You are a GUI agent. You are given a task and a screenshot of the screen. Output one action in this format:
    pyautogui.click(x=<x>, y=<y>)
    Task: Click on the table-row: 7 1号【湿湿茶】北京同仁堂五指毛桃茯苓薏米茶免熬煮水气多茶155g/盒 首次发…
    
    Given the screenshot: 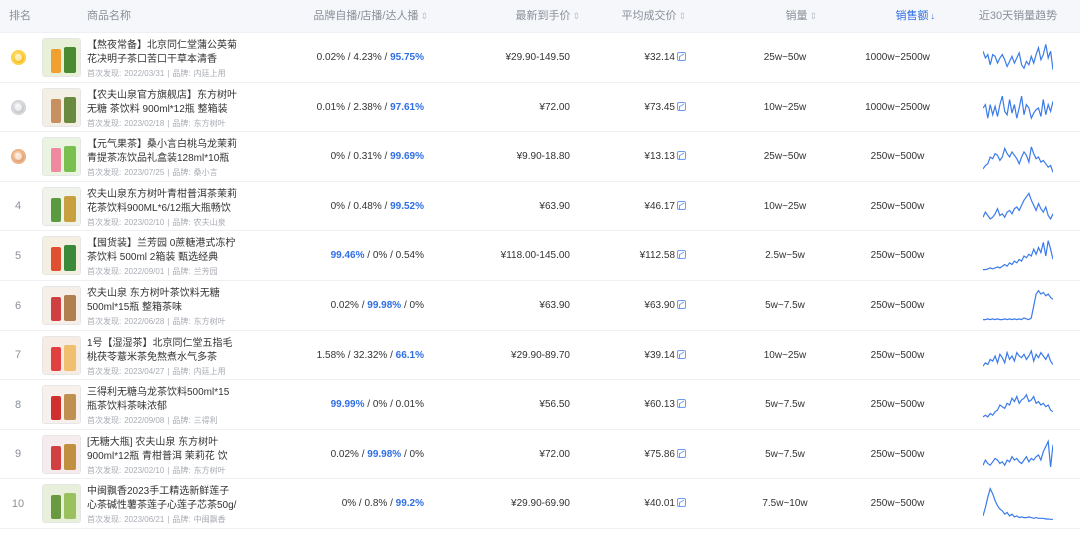 What is the action you would take?
    pyautogui.click(x=540, y=356)
    